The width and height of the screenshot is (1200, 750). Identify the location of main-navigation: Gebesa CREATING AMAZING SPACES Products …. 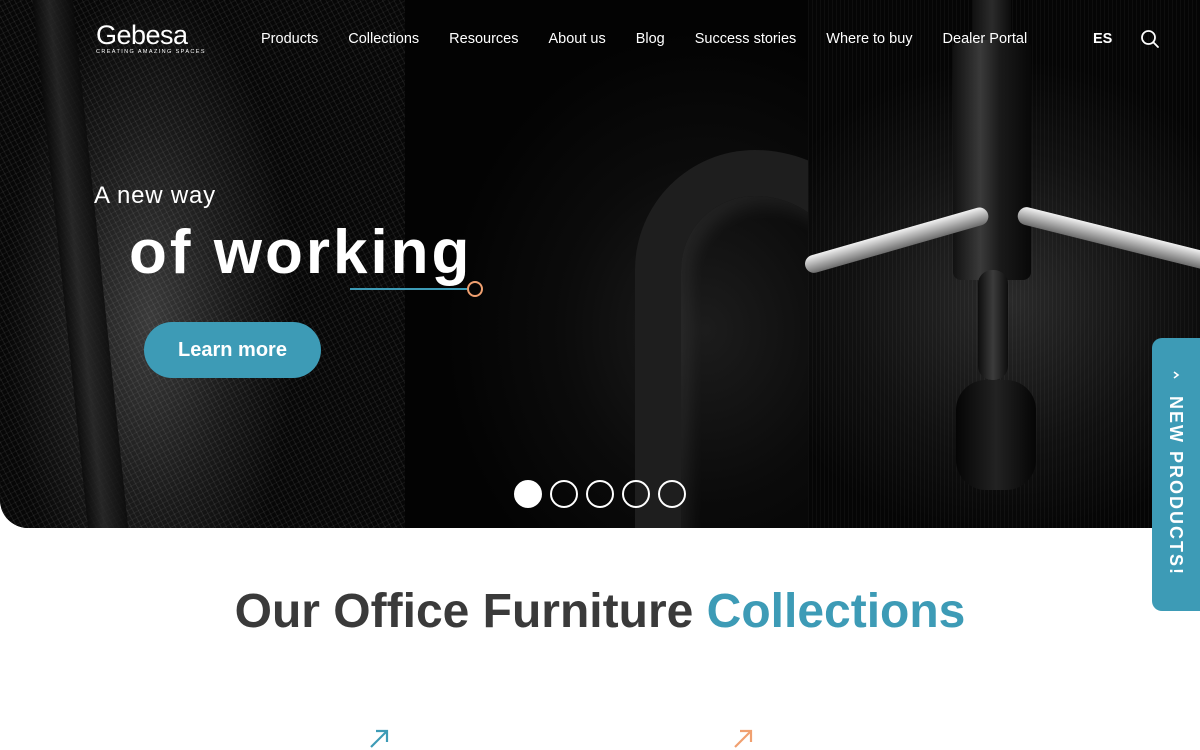
(600, 40).